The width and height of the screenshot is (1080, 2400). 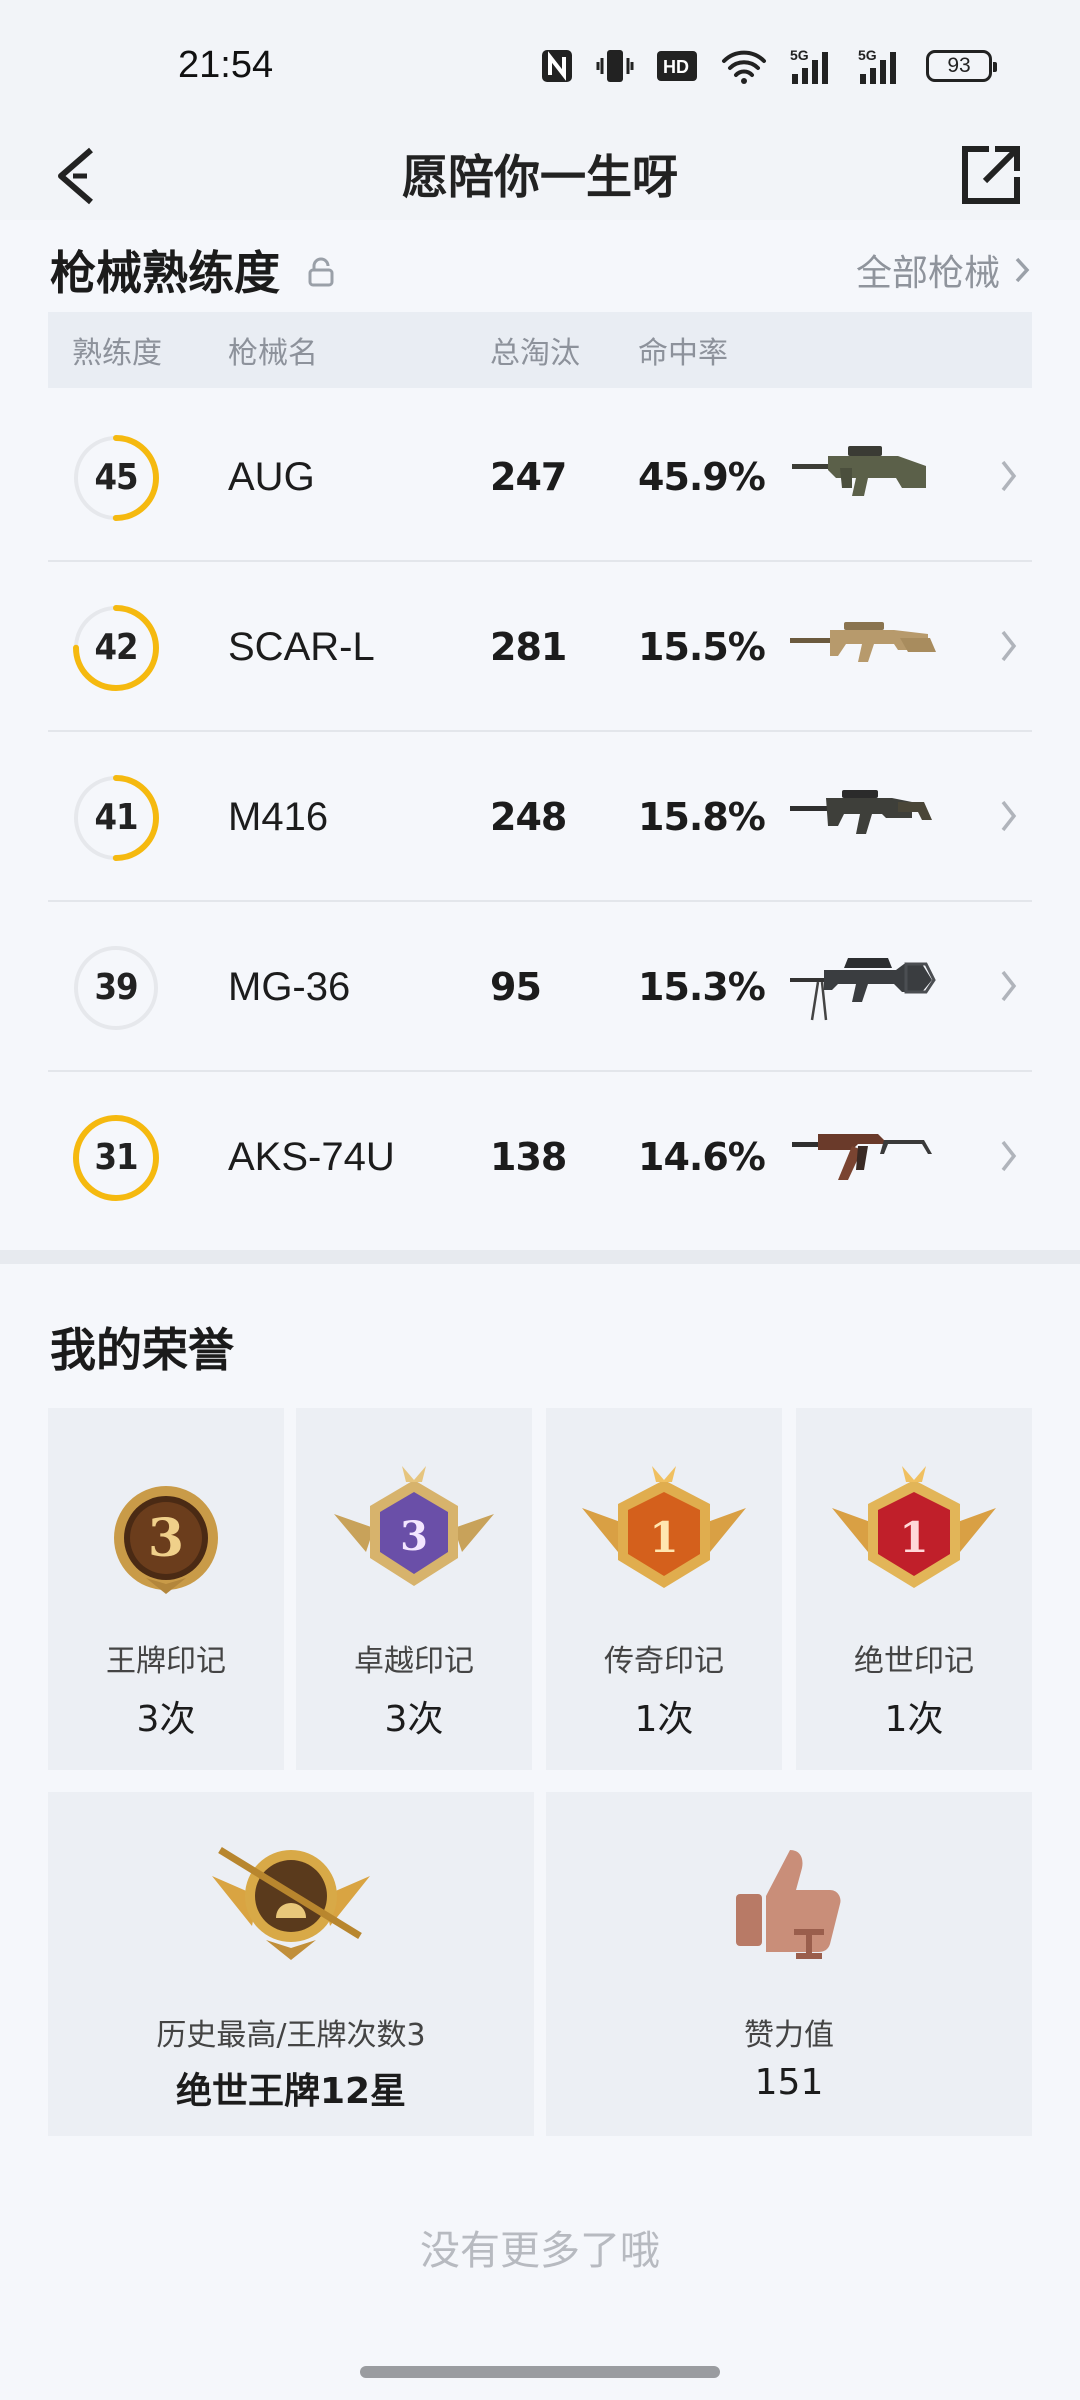 What do you see at coordinates (789, 2082) in the screenshot?
I see `charm-value: 151` at bounding box center [789, 2082].